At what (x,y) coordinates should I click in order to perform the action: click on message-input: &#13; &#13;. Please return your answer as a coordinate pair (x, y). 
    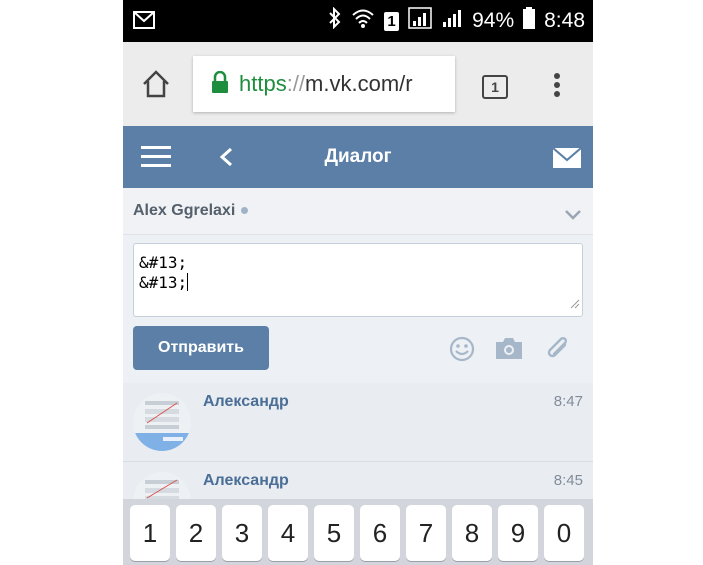
    Looking at the image, I should click on (358, 280).